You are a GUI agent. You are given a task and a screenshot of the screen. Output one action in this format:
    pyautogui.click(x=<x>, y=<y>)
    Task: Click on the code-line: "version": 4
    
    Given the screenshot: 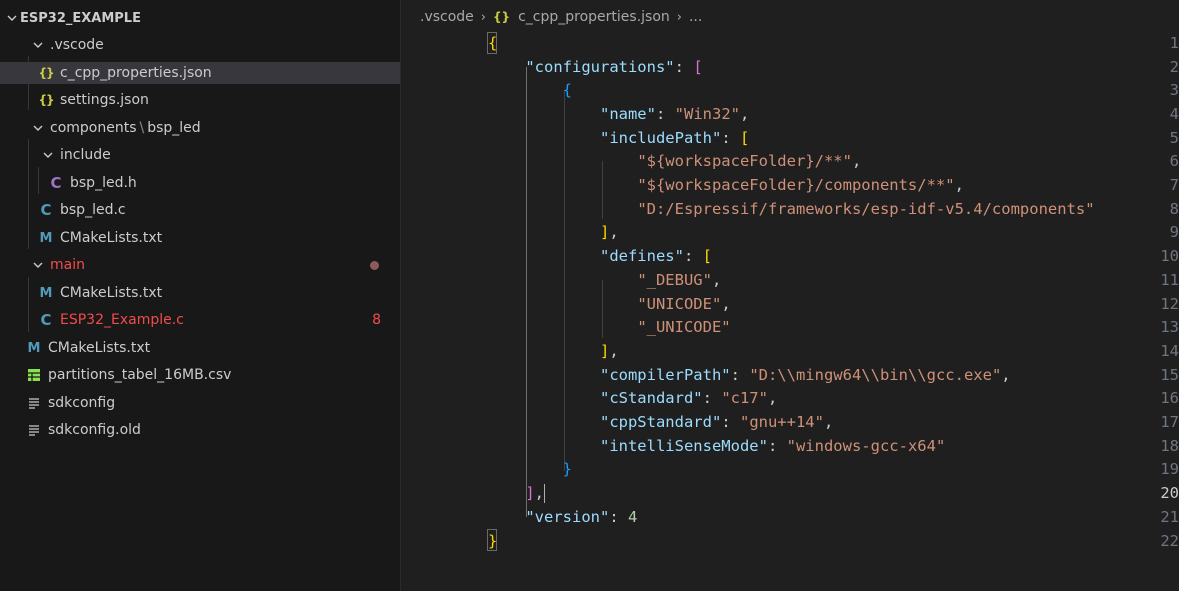 What is the action you would take?
    pyautogui.click(x=790, y=517)
    